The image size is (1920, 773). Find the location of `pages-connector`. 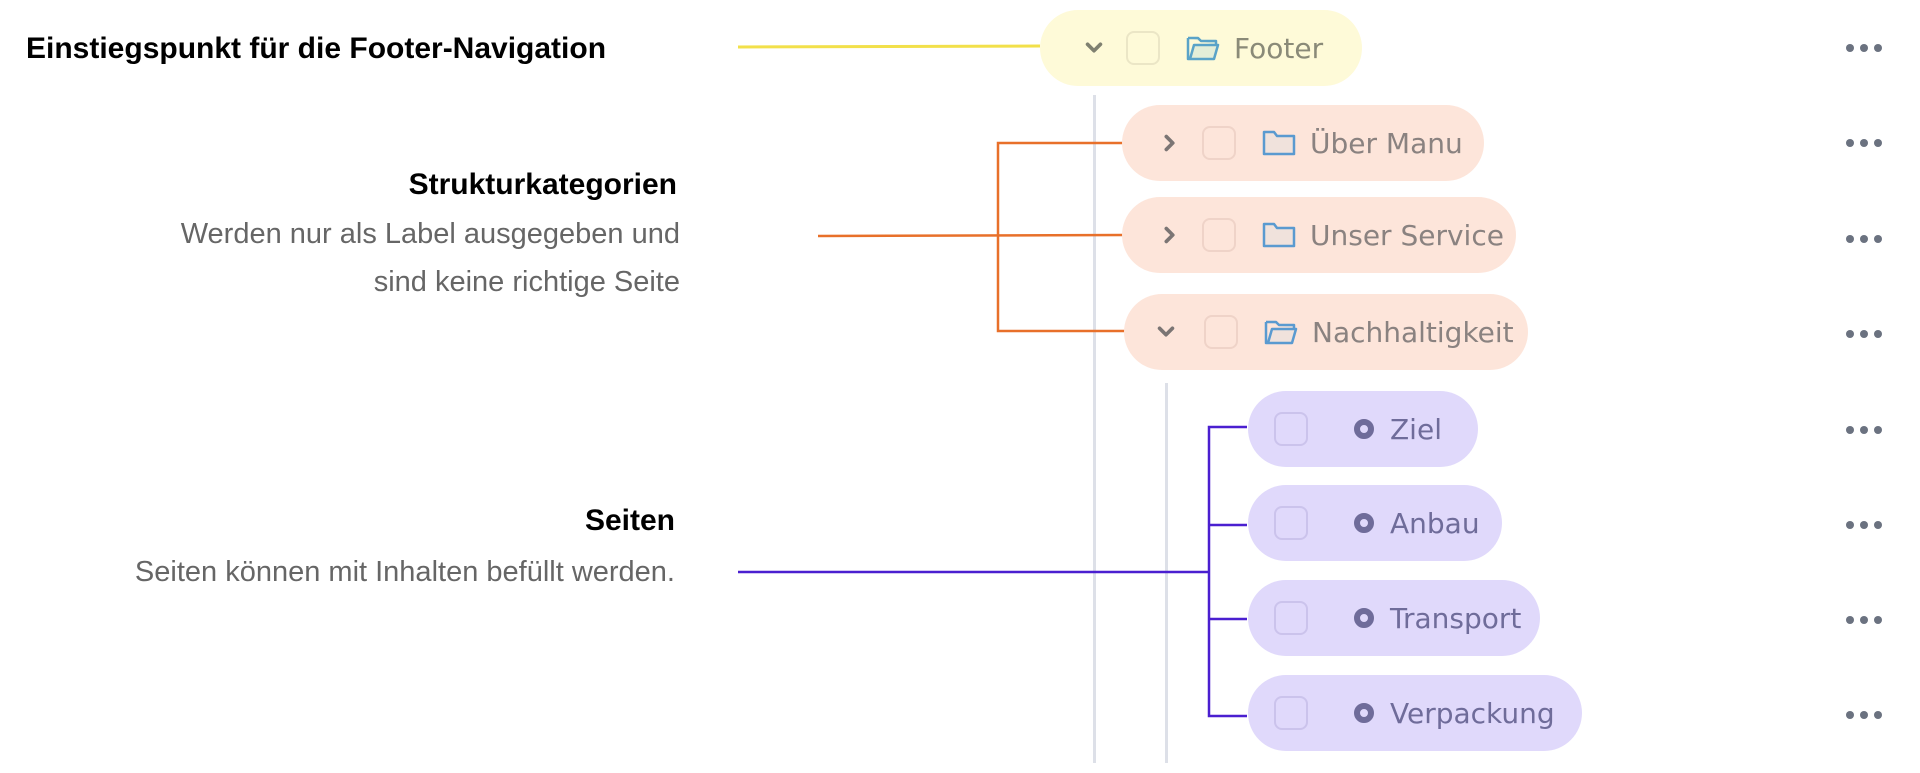

pages-connector is located at coordinates (992, 571).